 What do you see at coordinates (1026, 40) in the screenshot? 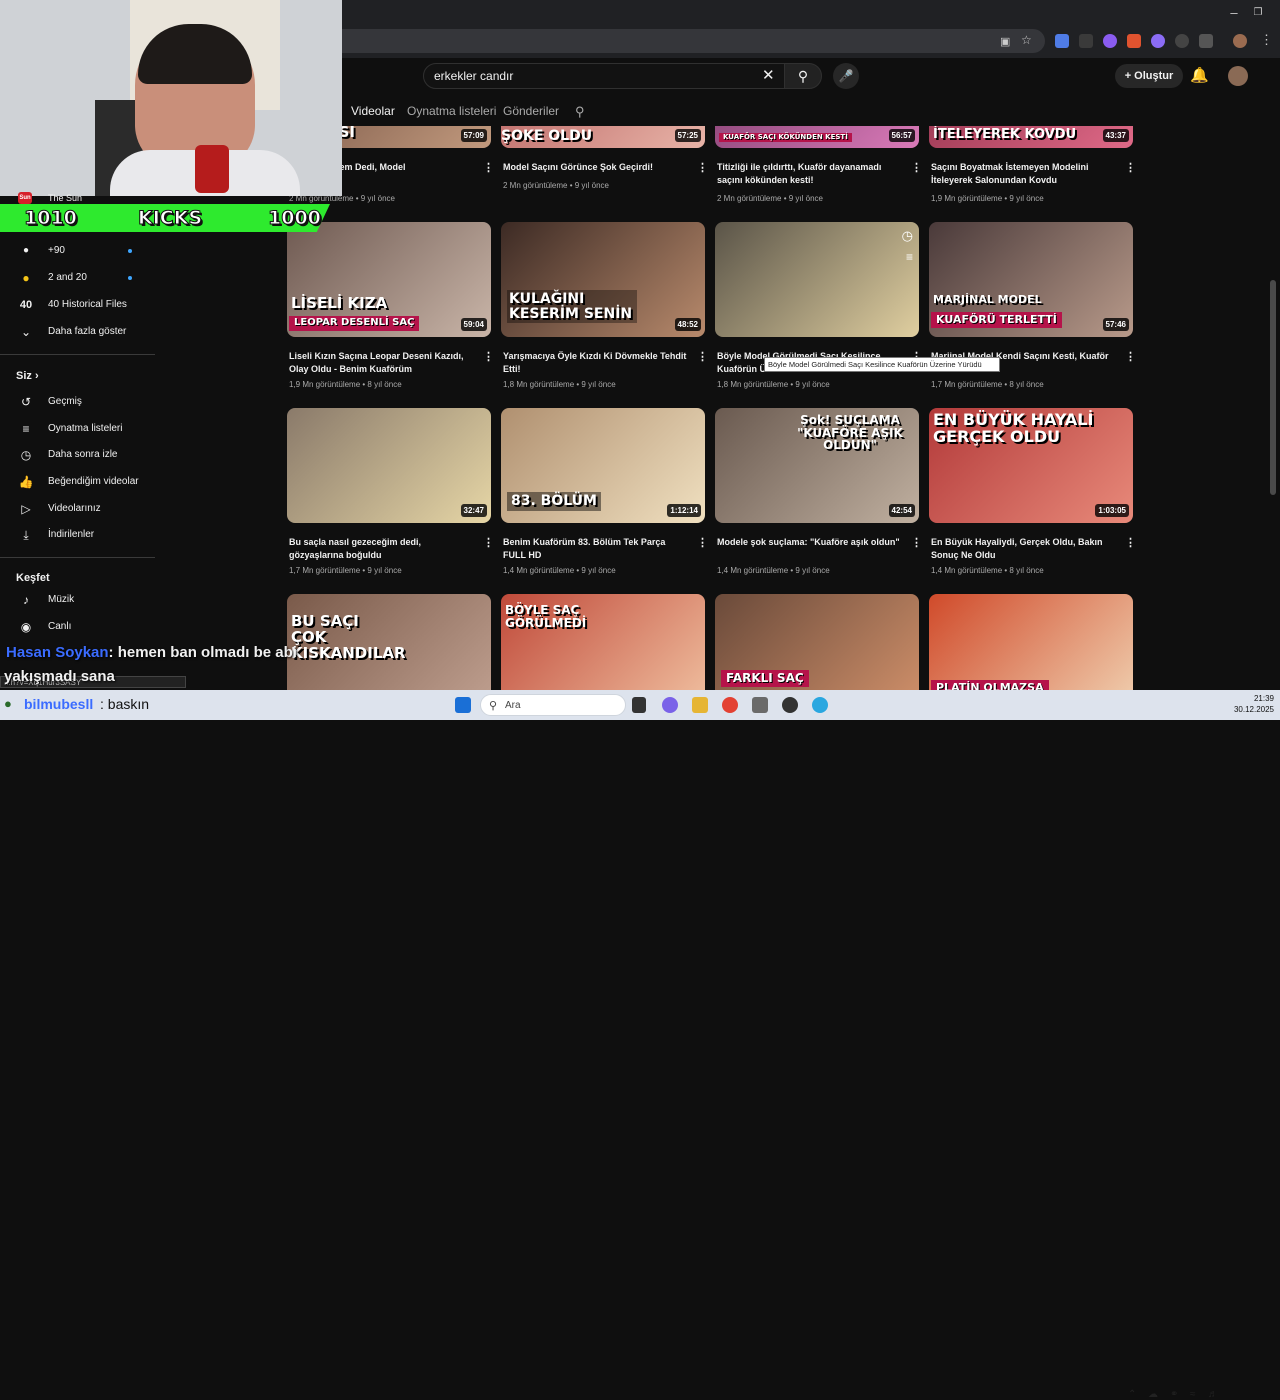
I see `bookmark-star-icon: ☆` at bounding box center [1026, 40].